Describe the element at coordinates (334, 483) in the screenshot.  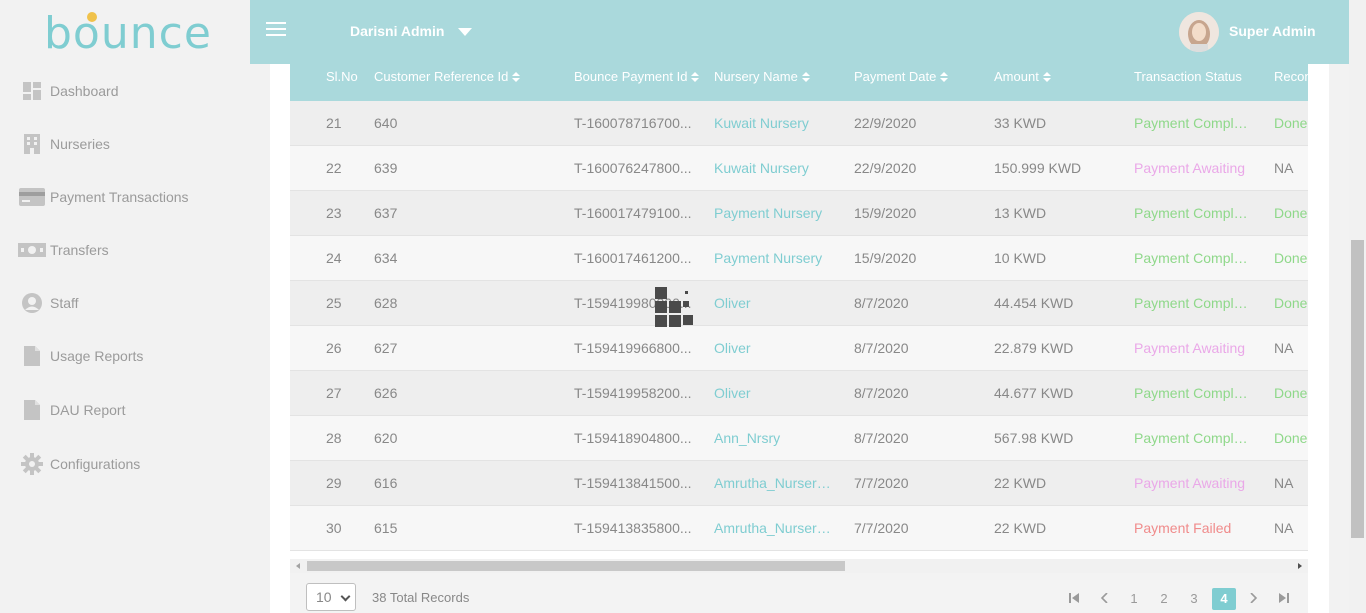
I see `sl-cell: 29` at that location.